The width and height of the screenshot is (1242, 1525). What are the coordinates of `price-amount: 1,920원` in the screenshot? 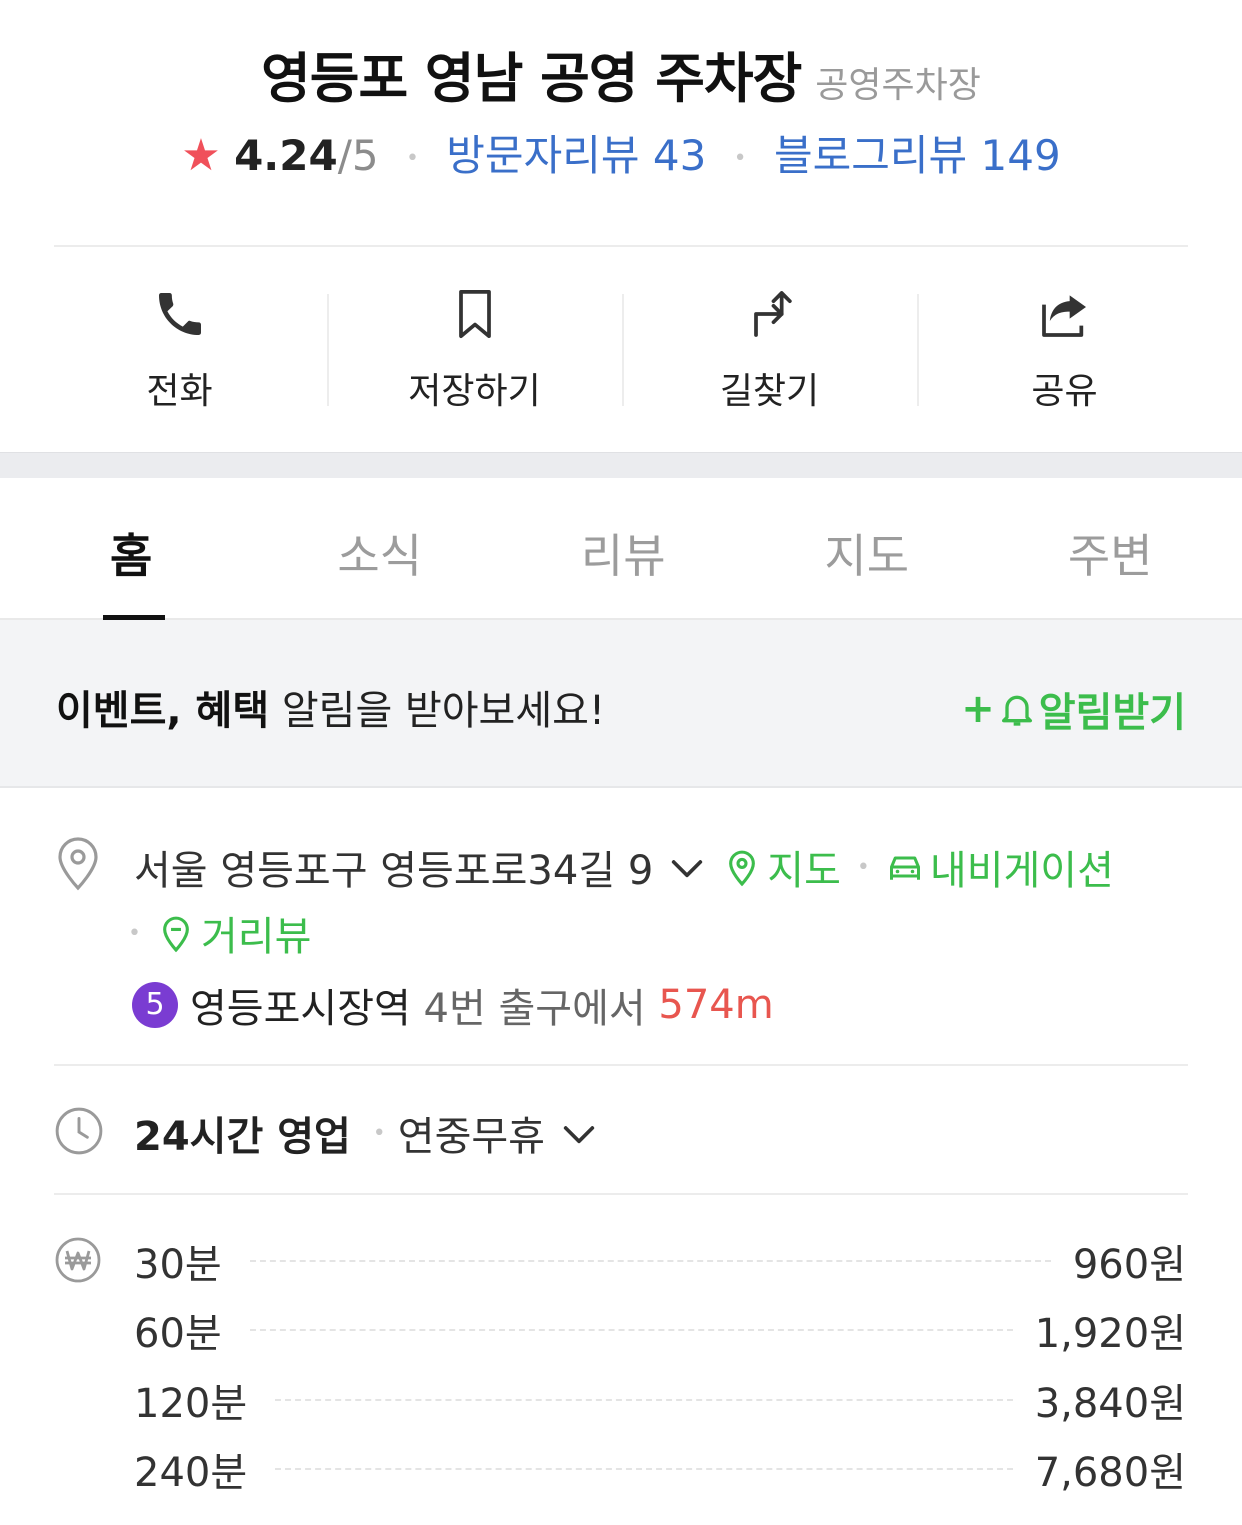 It's located at (1110, 1334).